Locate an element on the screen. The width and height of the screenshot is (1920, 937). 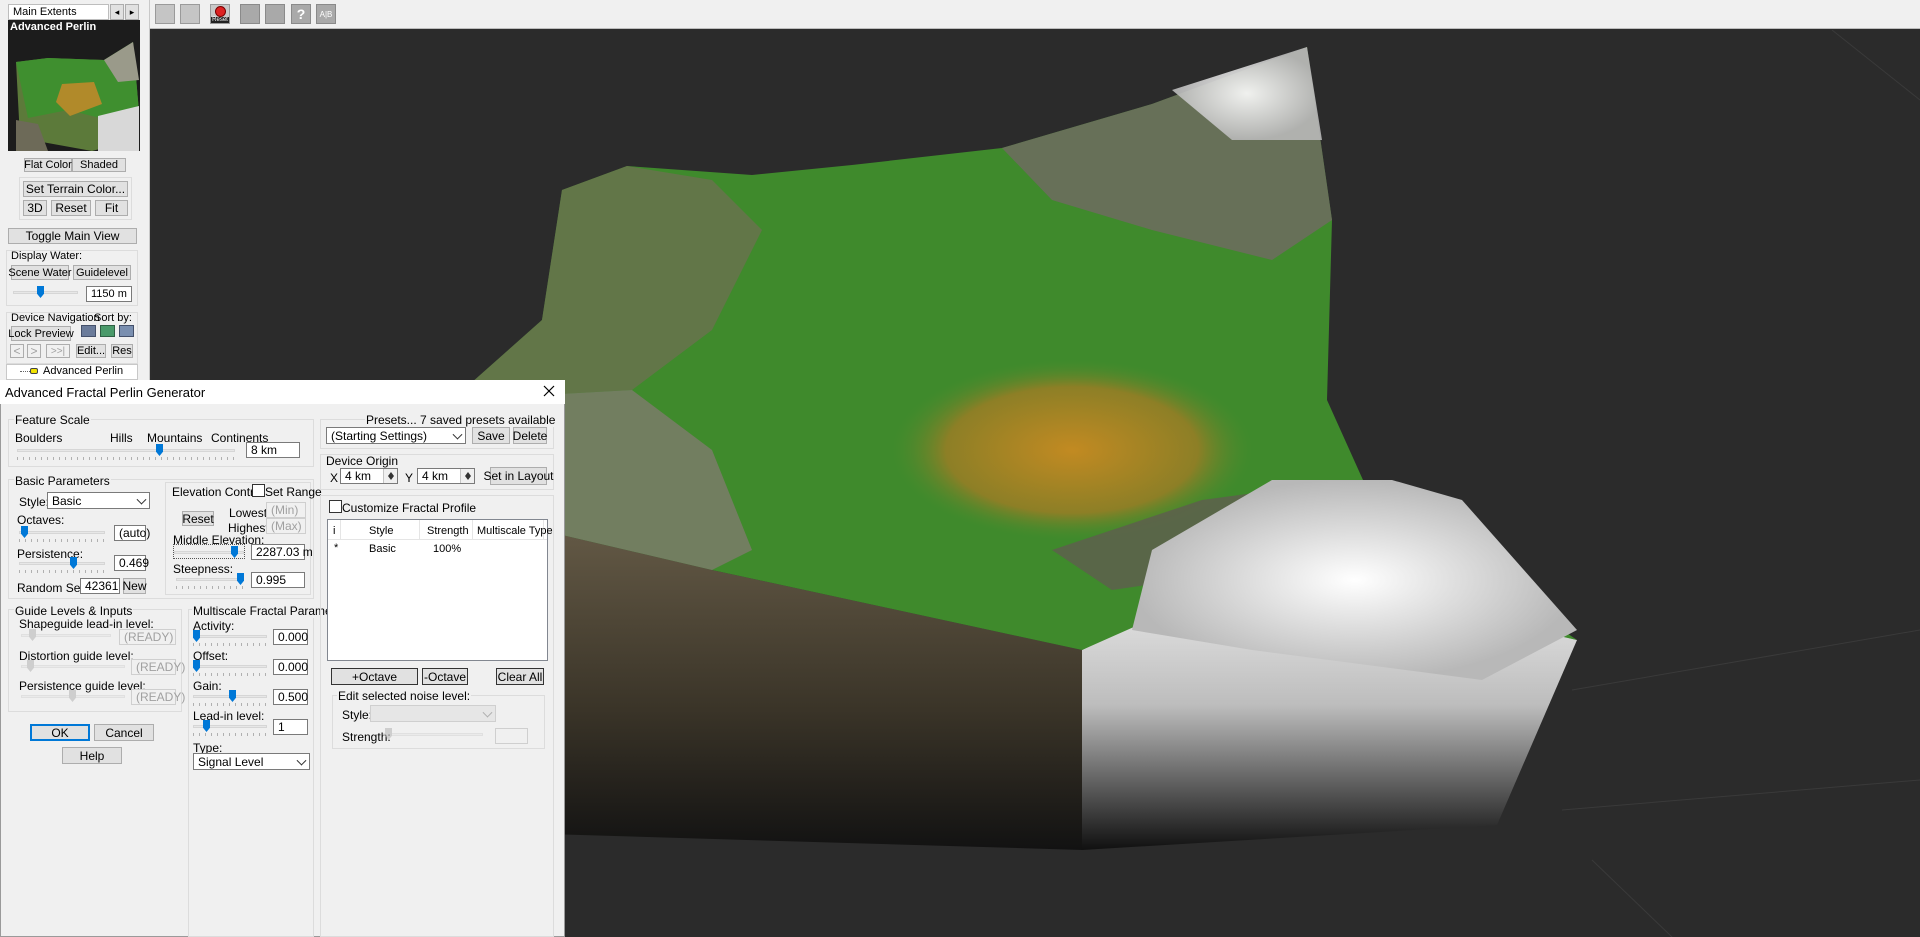
header-divider is located at coordinates (472, 530).